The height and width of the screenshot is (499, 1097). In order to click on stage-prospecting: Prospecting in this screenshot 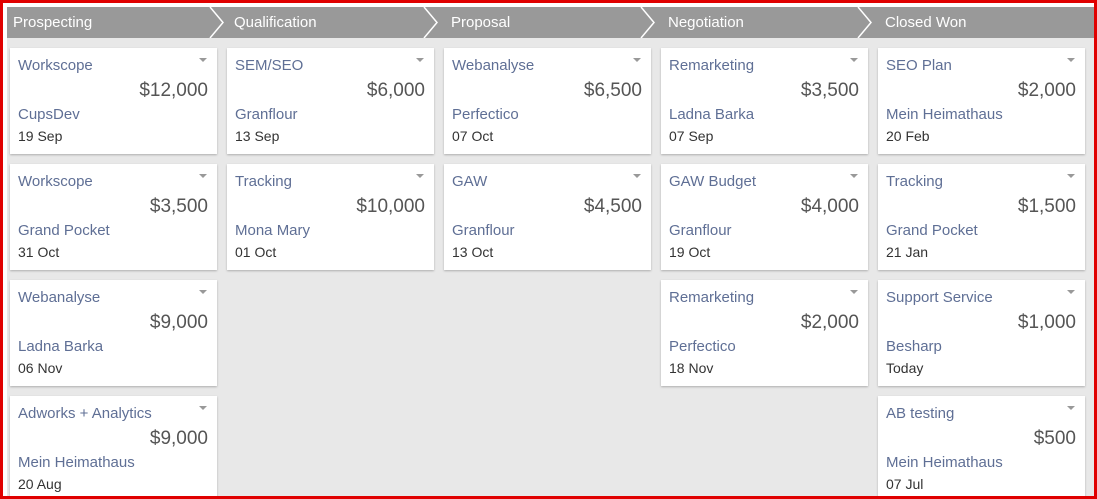, I will do `click(115, 22)`.